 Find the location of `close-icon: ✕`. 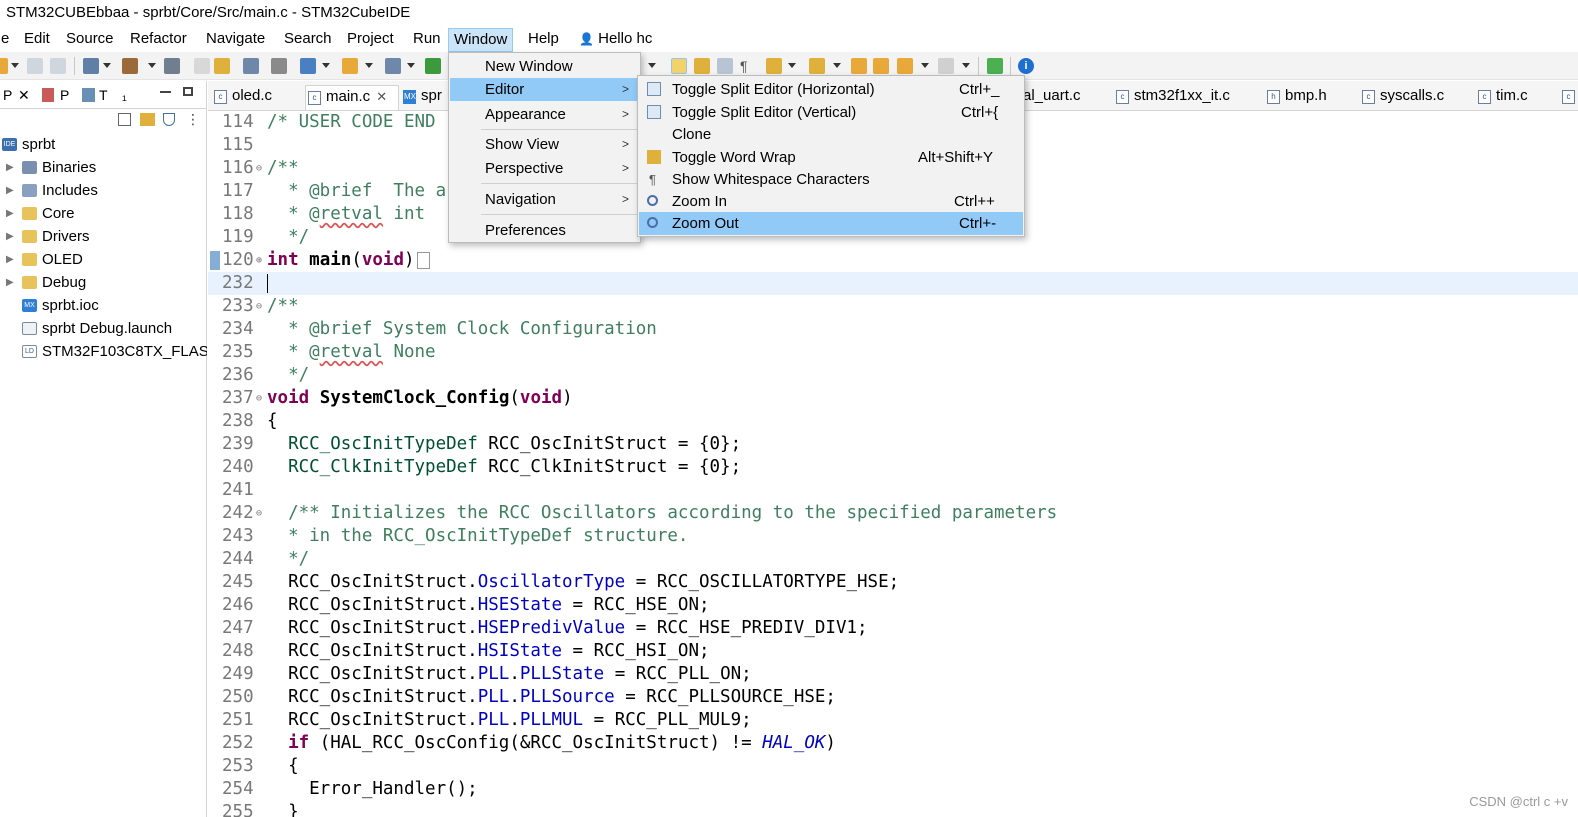

close-icon: ✕ is located at coordinates (381, 96).